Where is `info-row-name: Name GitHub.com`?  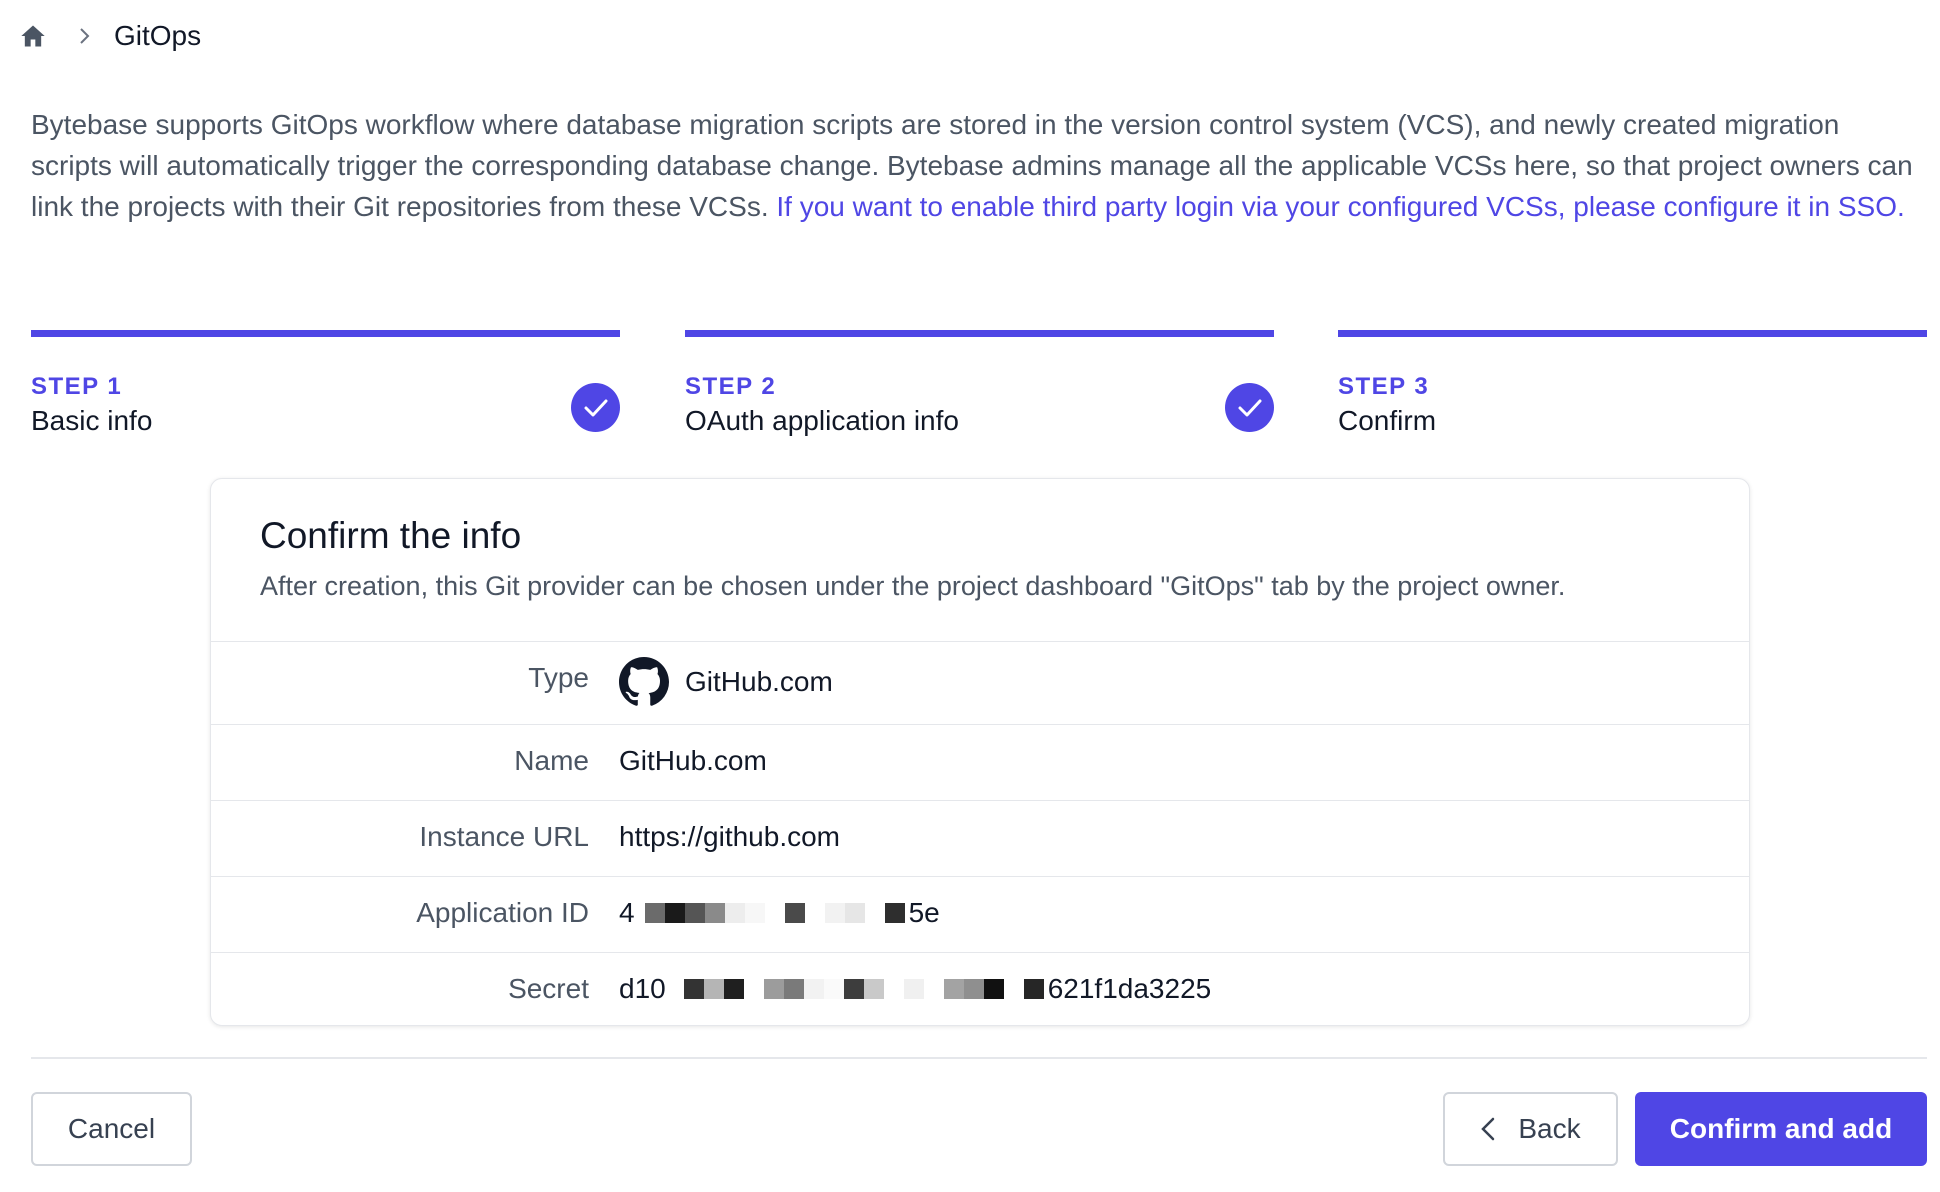
info-row-name: Name GitHub.com is located at coordinates (980, 763).